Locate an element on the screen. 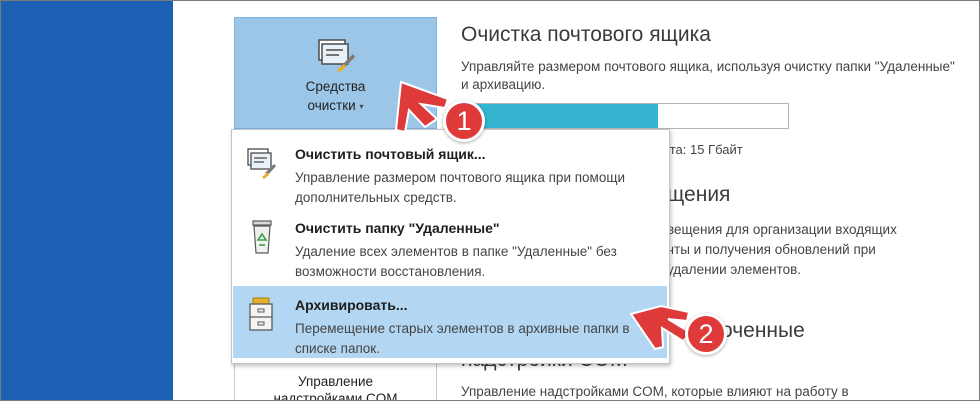 The width and height of the screenshot is (980, 401). arrow-1-icon is located at coordinates (422, 107).